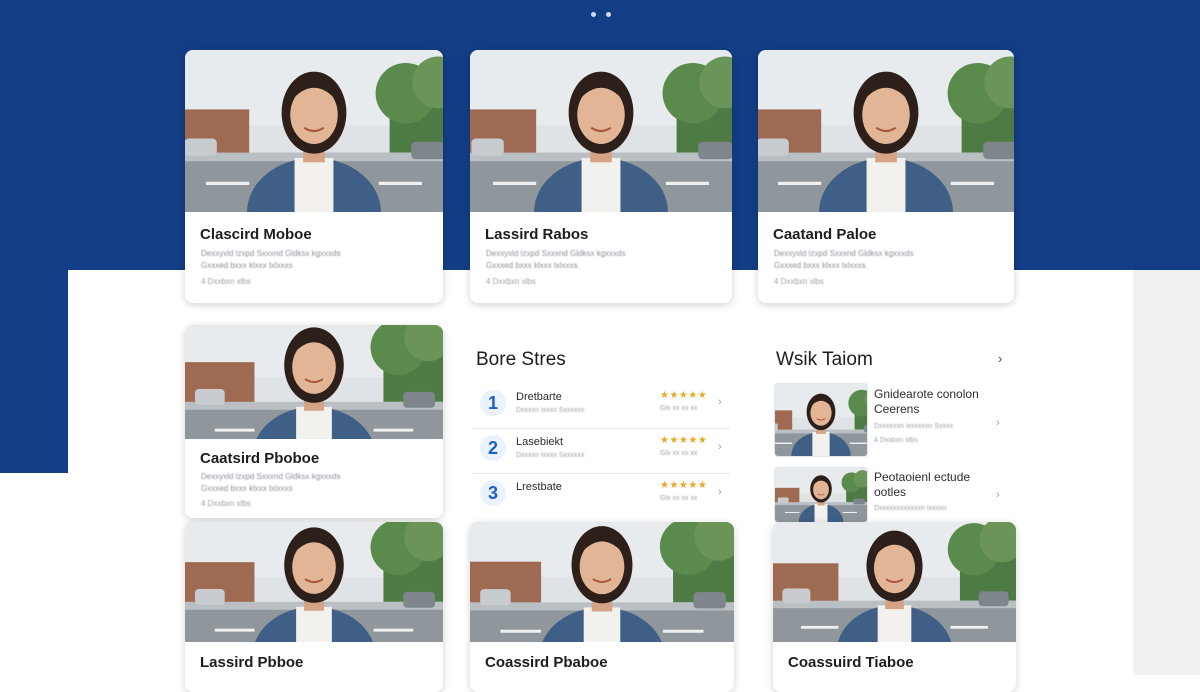 Image resolution: width=1200 pixels, height=692 pixels. Describe the element at coordinates (493, 493) in the screenshot. I see `rank-number-badge: 3` at that location.